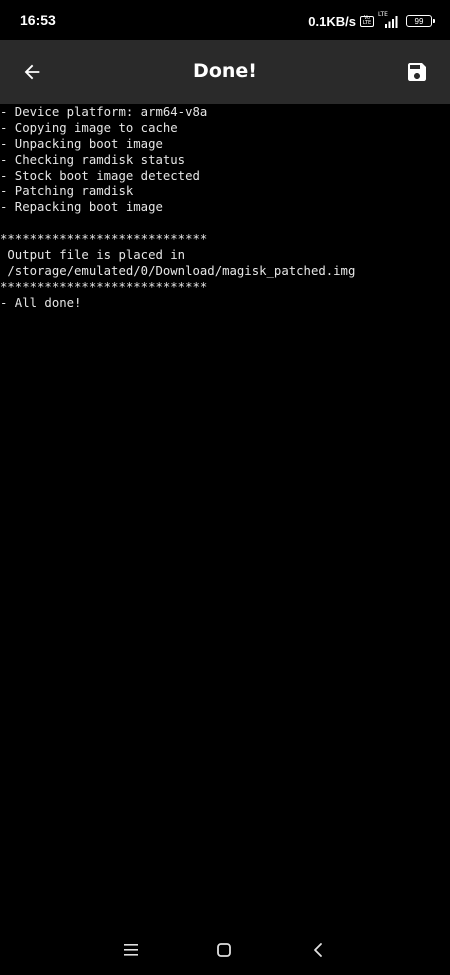 The image size is (450, 975). I want to click on page-title: Done!, so click(225, 71).